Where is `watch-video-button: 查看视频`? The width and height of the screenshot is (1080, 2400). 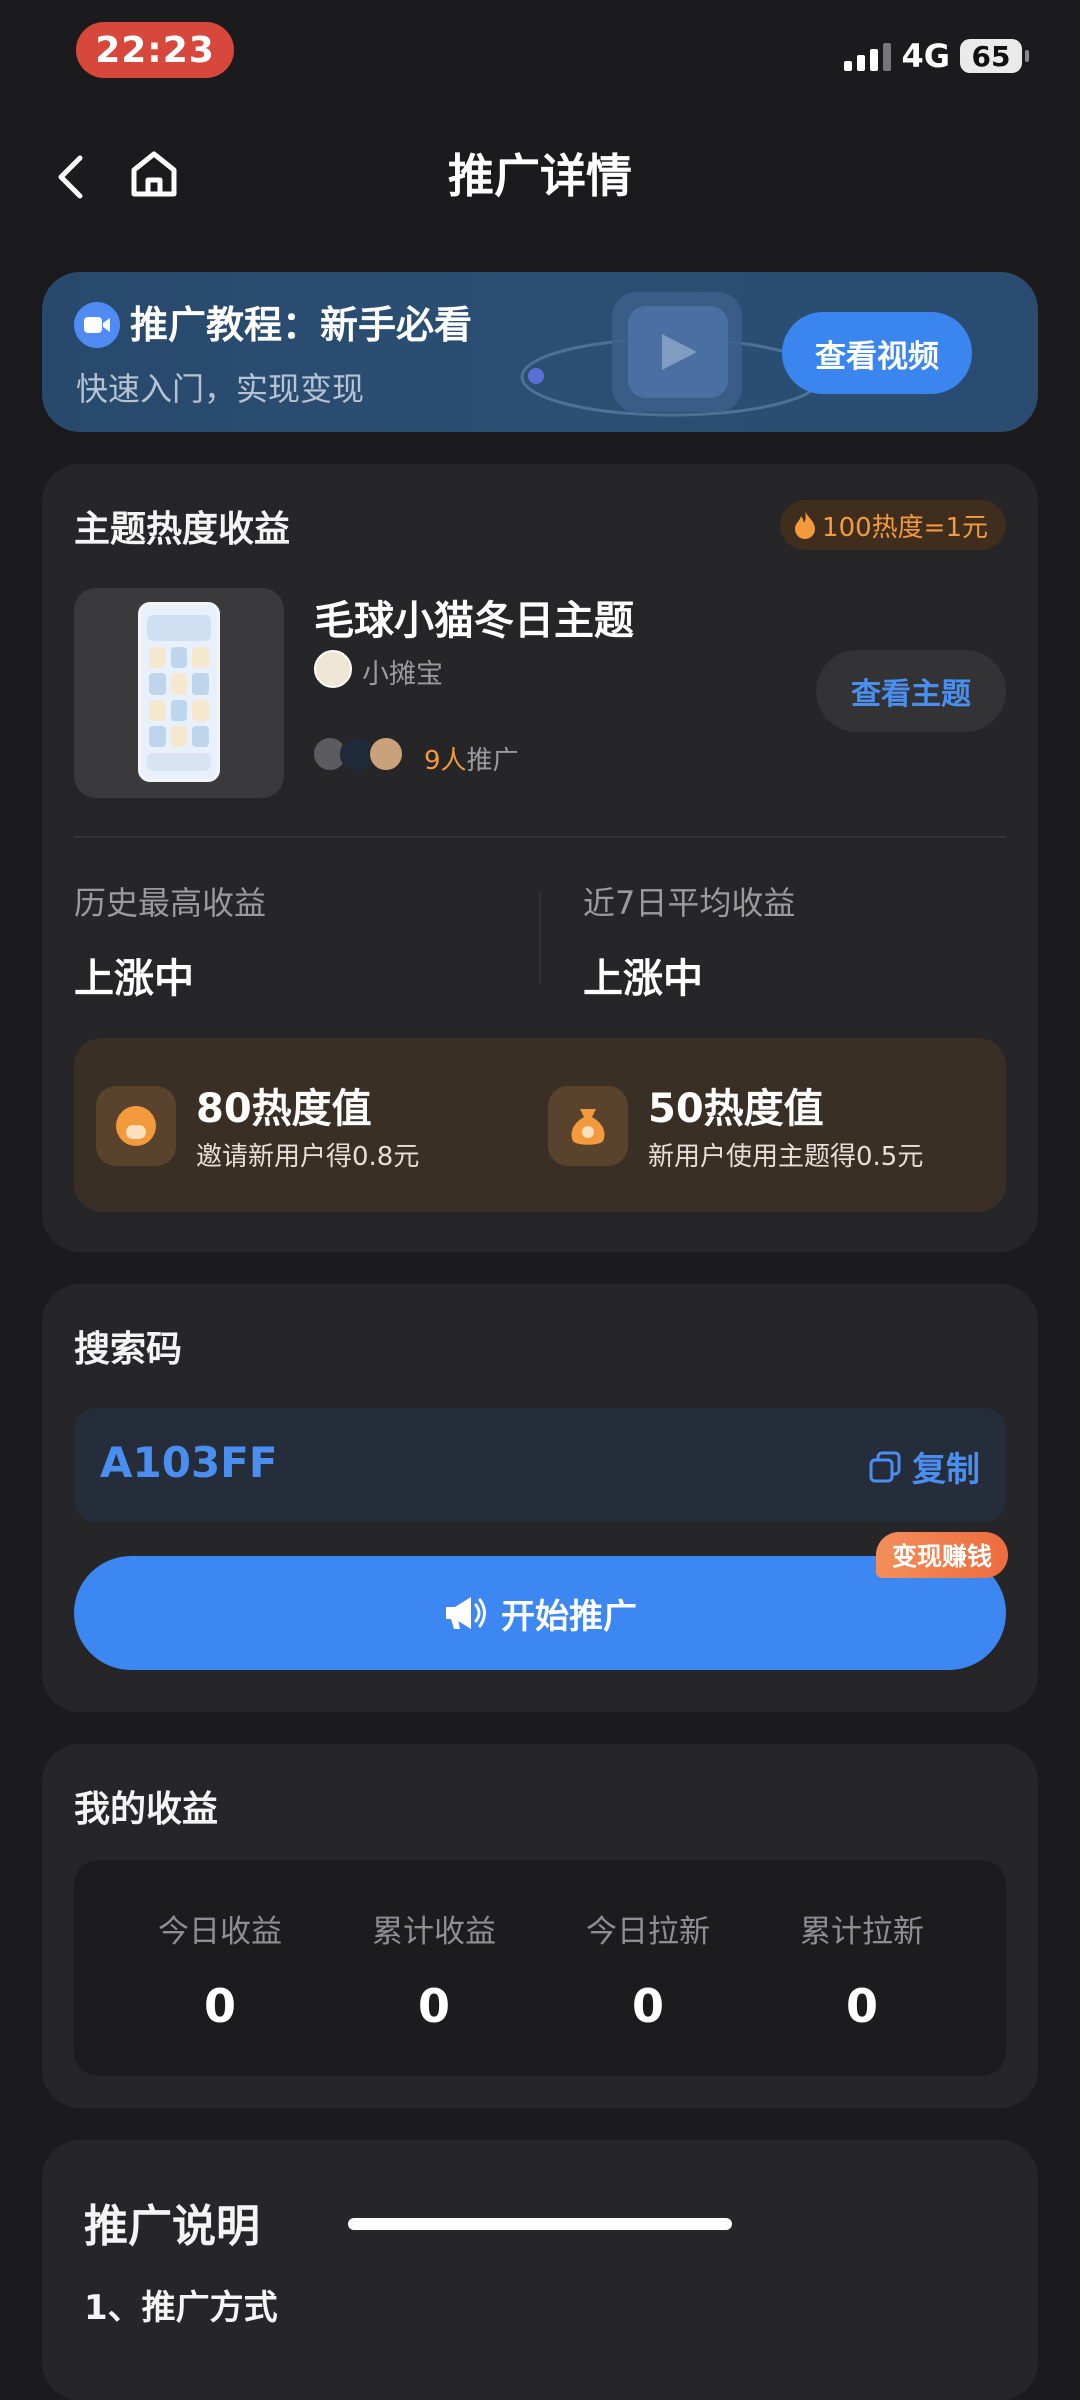
watch-video-button: 查看视频 is located at coordinates (877, 353).